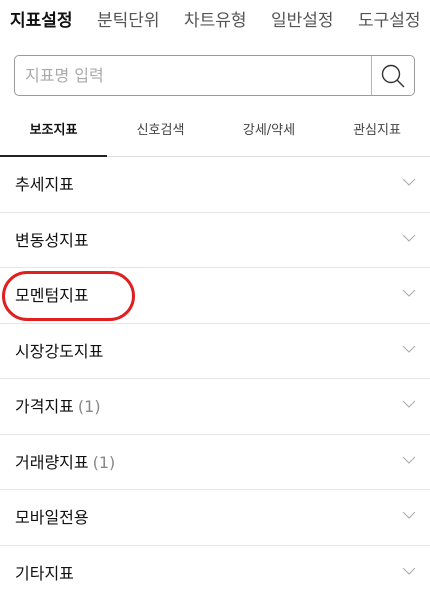 This screenshot has height=601, width=430. I want to click on category-label: 모바일전용, so click(54, 517).